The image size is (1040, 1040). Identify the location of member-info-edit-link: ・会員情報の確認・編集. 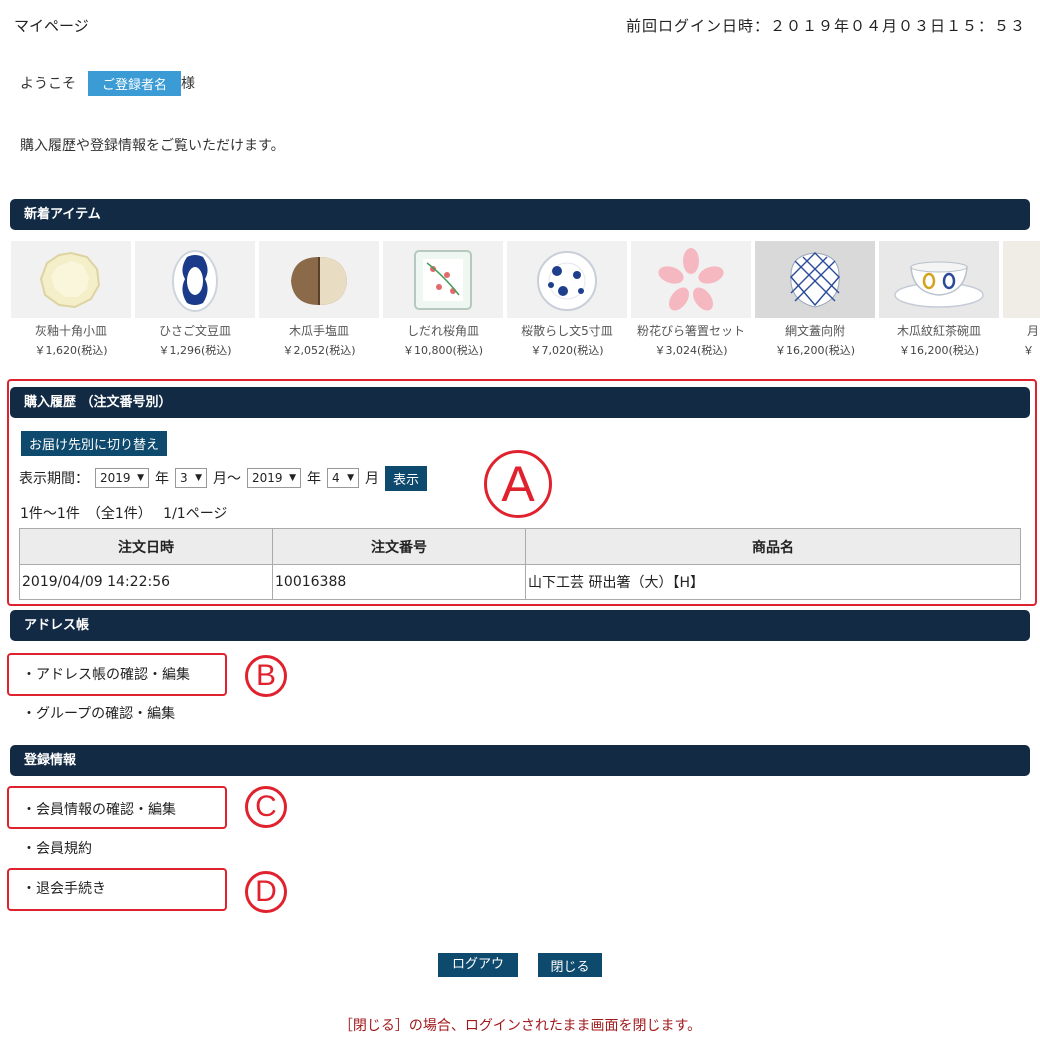
(99, 809).